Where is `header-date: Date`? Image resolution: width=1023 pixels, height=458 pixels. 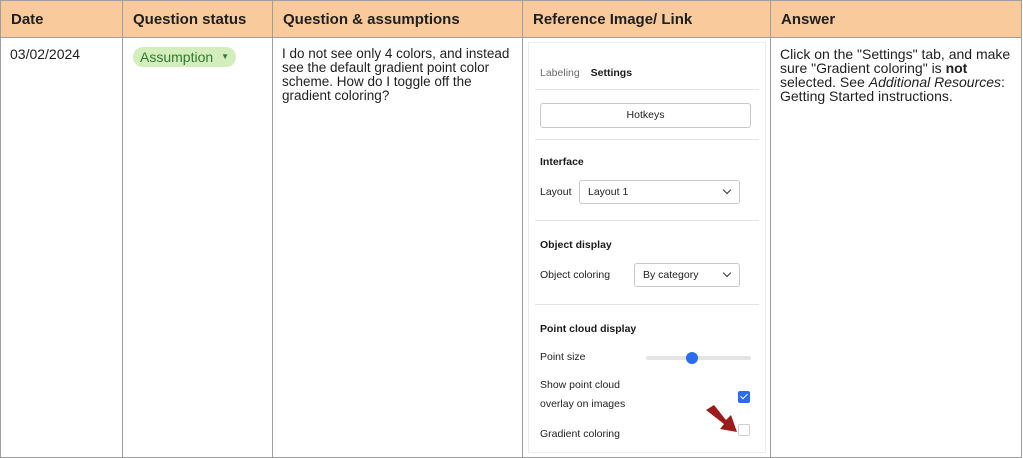
header-date: Date is located at coordinates (61, 19).